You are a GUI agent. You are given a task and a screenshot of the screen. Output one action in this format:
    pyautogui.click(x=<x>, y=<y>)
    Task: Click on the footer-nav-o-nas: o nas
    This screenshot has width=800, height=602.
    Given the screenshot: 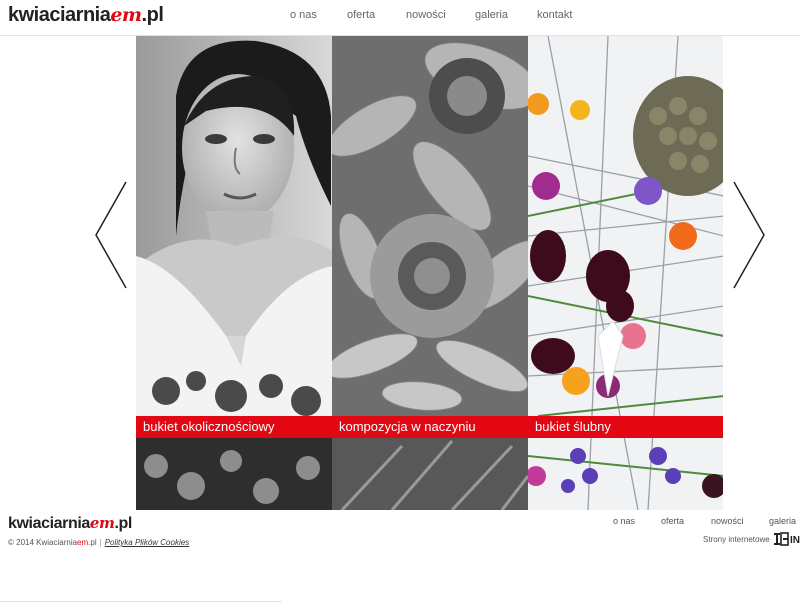 What is the action you would take?
    pyautogui.click(x=624, y=521)
    